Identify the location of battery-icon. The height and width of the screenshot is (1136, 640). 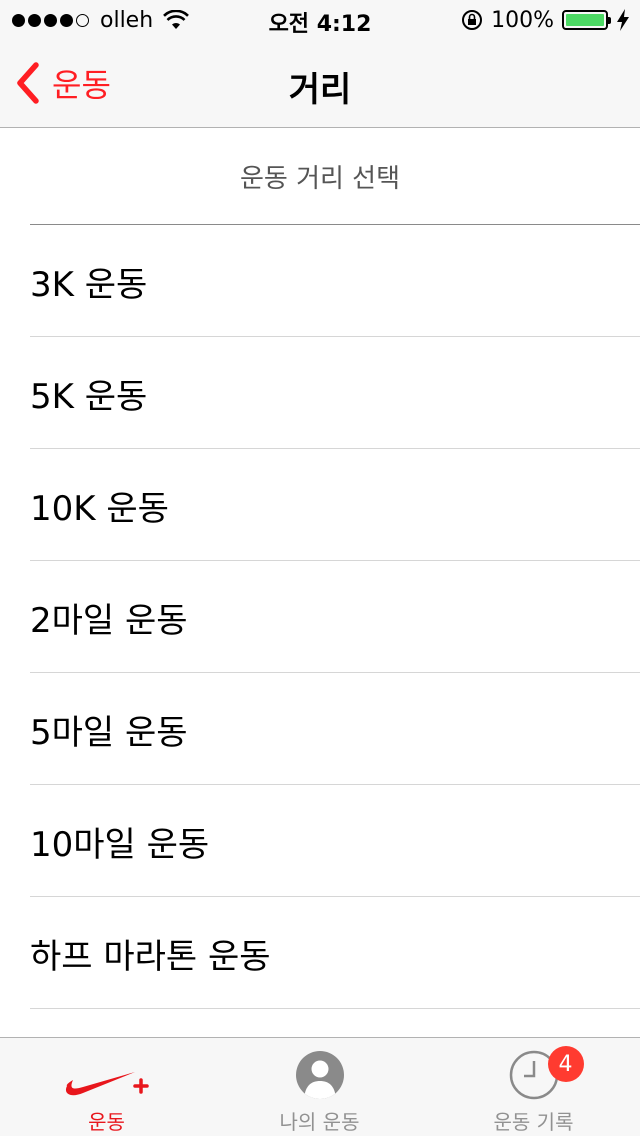
(586, 20).